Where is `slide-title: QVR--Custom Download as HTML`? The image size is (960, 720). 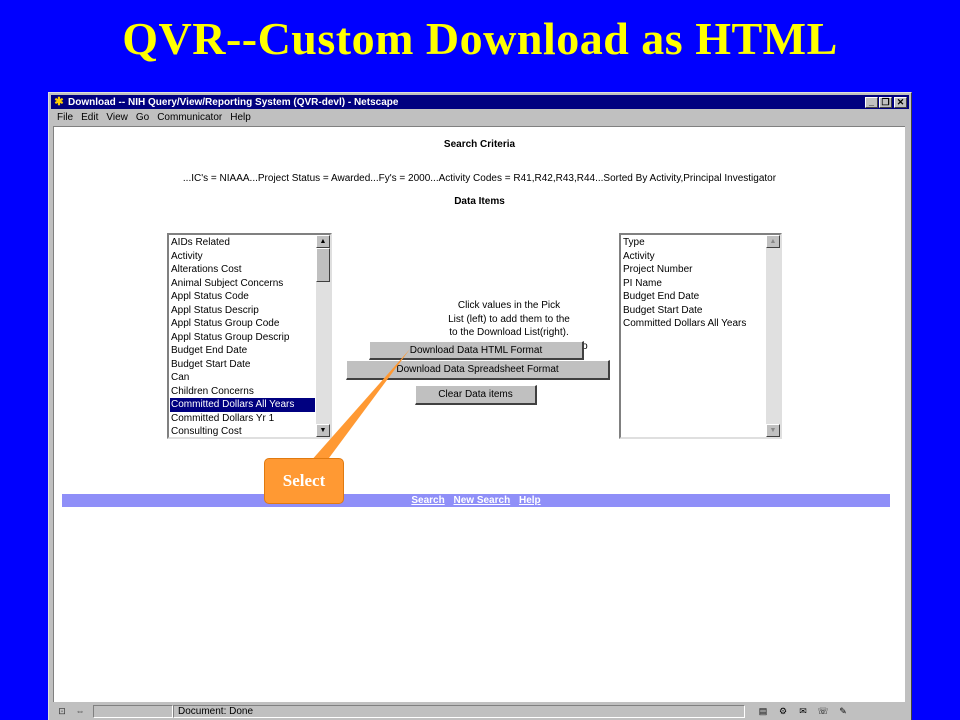
slide-title: QVR--Custom Download as HTML is located at coordinates (480, 38).